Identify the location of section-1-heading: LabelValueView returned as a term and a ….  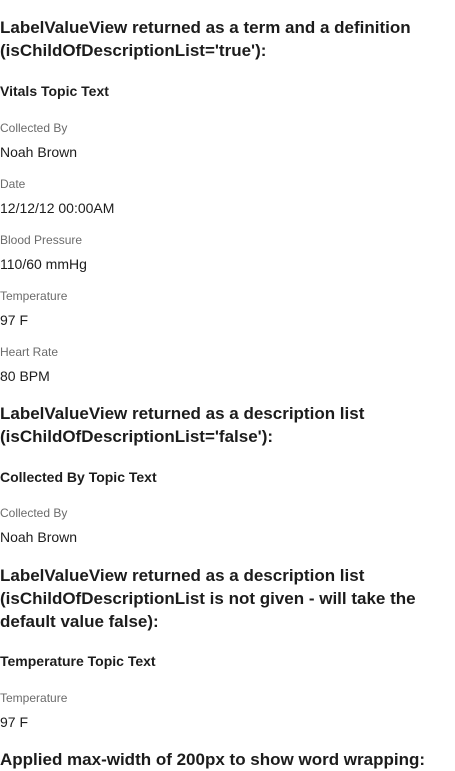
(205, 39).